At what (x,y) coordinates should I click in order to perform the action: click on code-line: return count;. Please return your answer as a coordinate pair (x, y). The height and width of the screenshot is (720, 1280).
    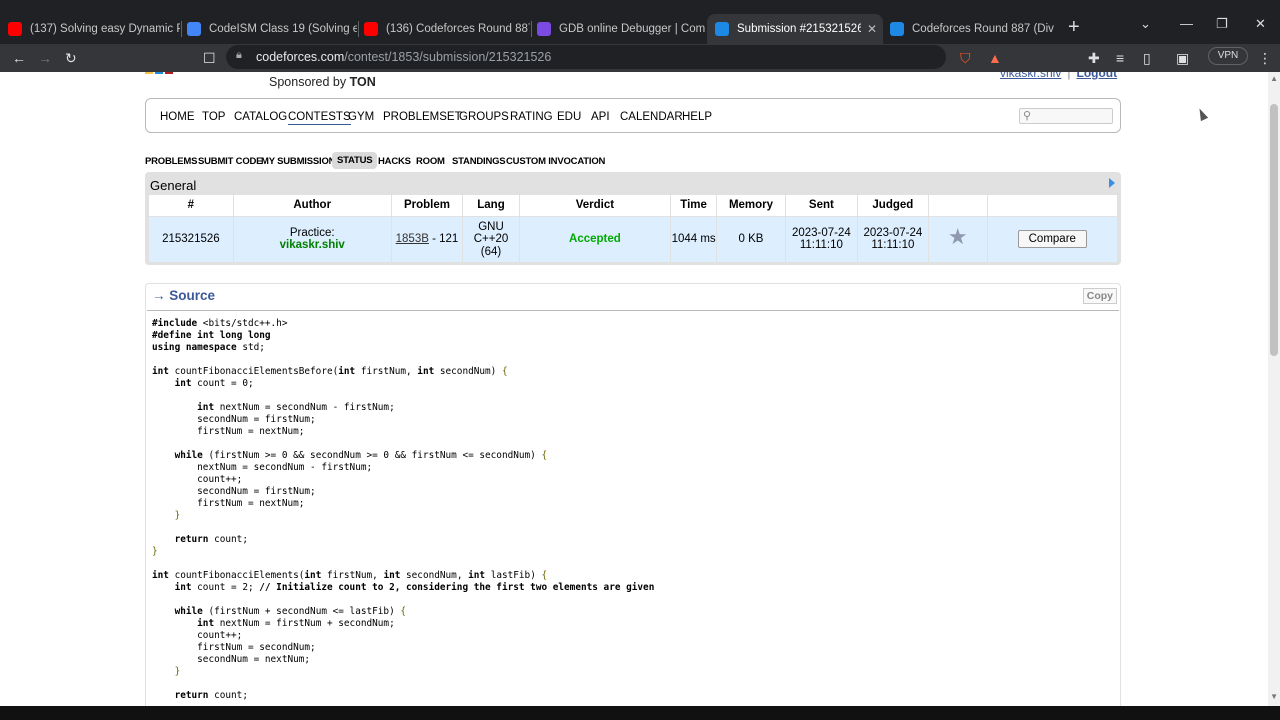
    Looking at the image, I should click on (211, 539).